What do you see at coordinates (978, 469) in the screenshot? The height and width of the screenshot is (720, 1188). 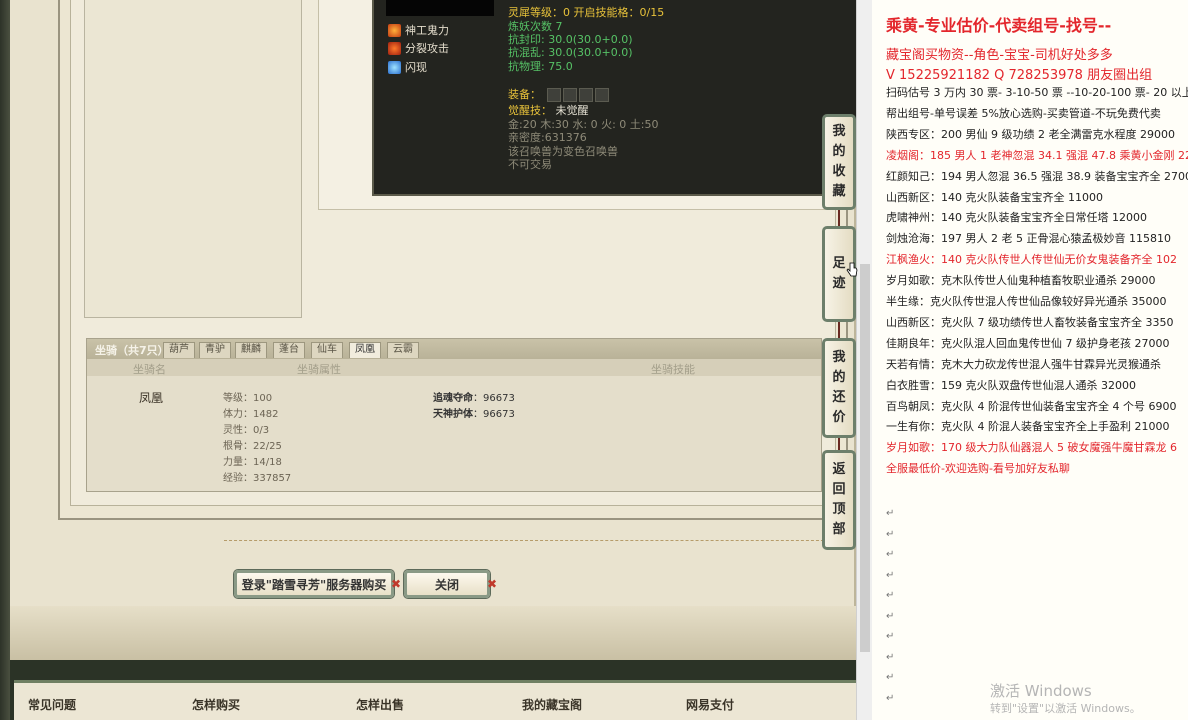 I see `doc-line: 全服最低价-欢迎选购-看号加好友私聊` at bounding box center [978, 469].